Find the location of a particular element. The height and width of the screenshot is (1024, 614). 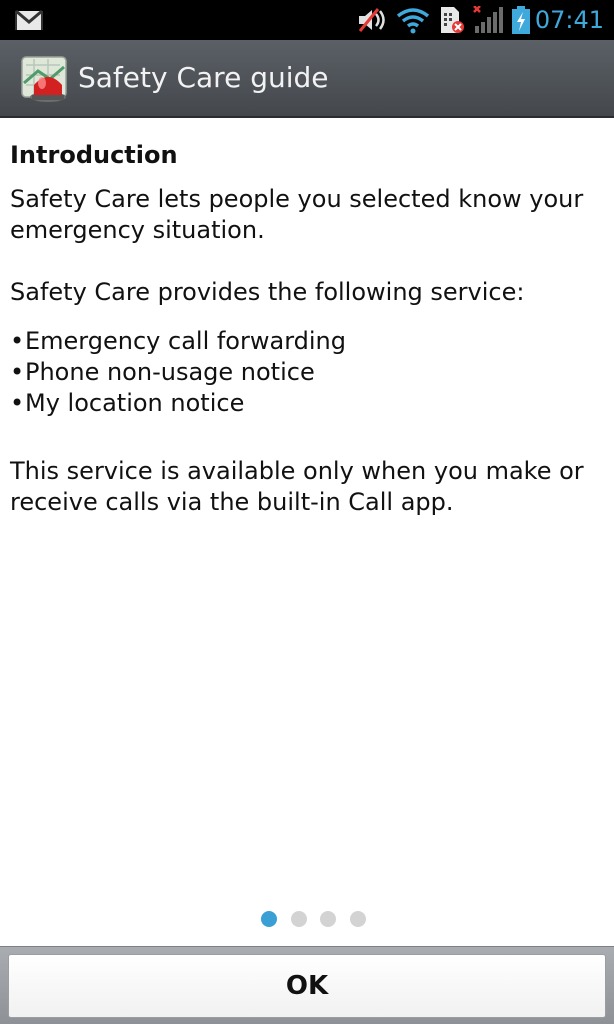

signal-icon is located at coordinates (488, 19).